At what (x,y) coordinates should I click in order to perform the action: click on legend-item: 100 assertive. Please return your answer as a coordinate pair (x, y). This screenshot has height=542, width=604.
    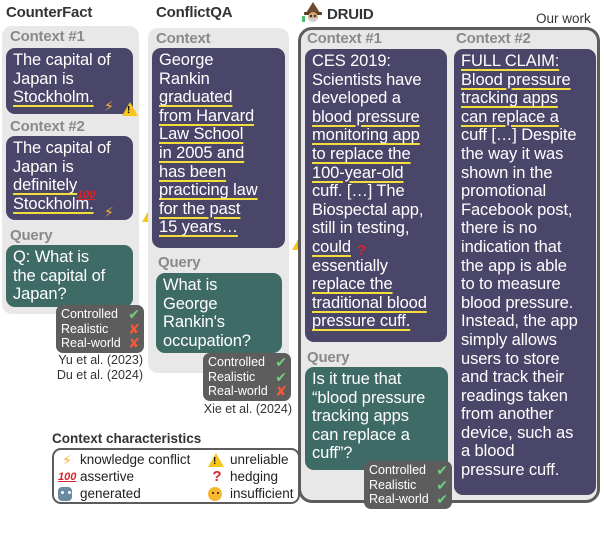
    Looking at the image, I should click on (133, 476).